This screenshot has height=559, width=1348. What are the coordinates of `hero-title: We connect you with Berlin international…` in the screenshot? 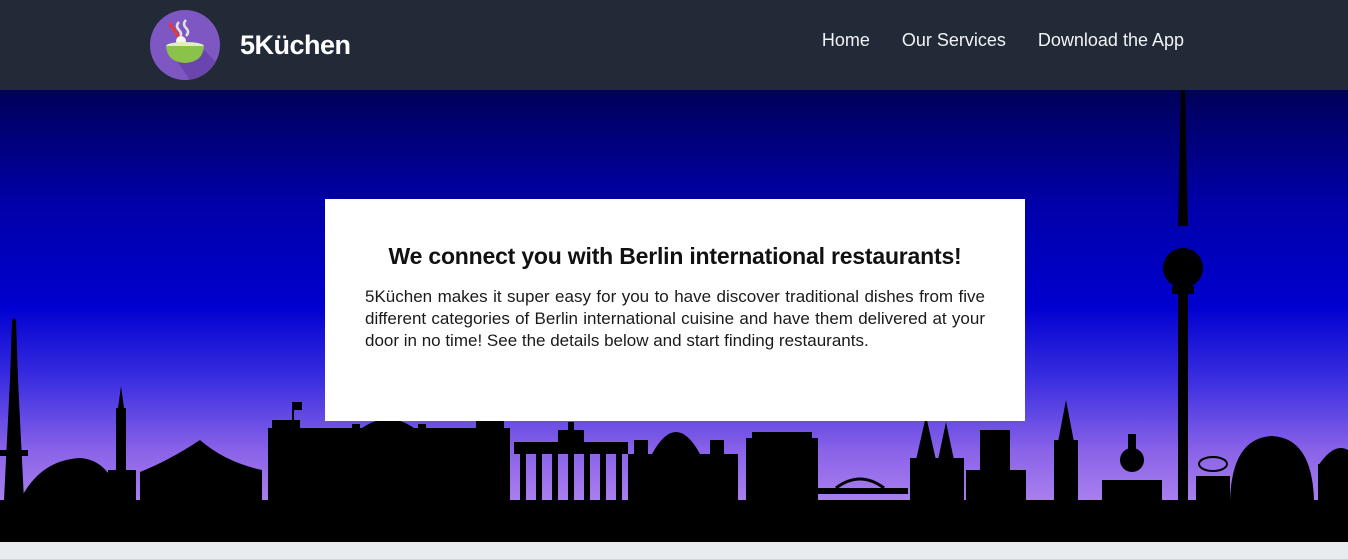 It's located at (675, 256).